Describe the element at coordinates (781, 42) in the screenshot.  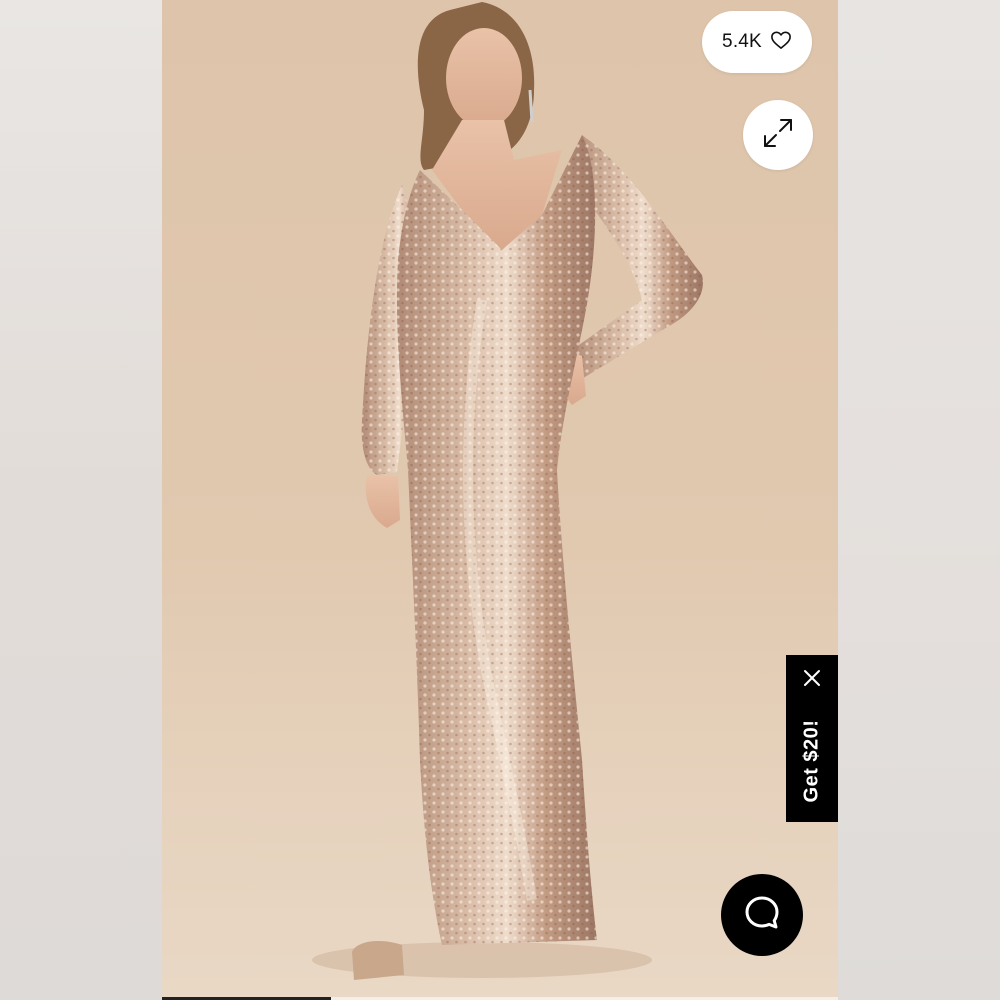
I see `heart-outline-icon` at that location.